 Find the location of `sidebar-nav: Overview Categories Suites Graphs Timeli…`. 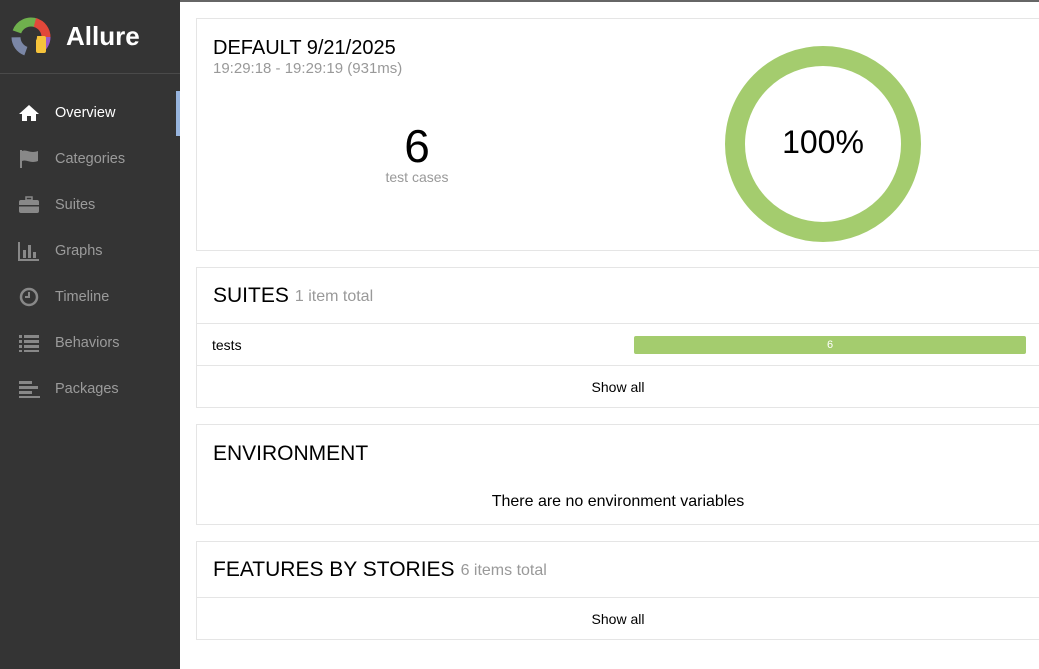

sidebar-nav: Overview Categories Suites Graphs Timeli… is located at coordinates (90, 251).